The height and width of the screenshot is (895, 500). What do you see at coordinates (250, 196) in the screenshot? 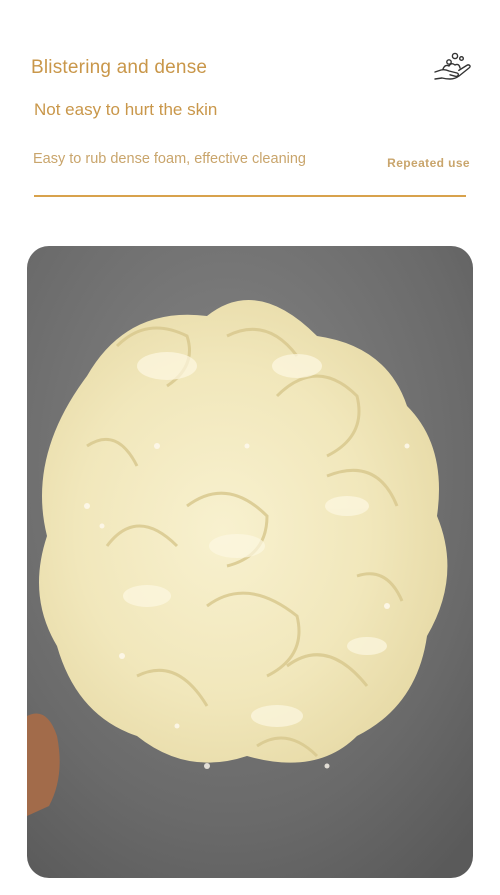
I see `divider-line` at bounding box center [250, 196].